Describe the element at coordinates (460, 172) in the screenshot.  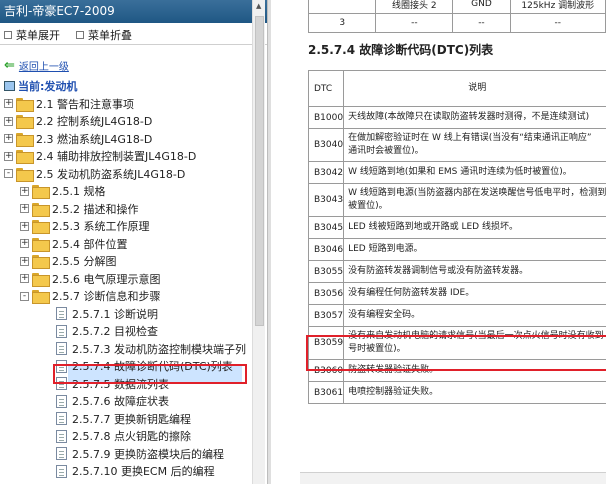
I see `dtc-description-line: W 线短路到地(如果和 EMS 通讯时连续为低时被置位)。` at that location.